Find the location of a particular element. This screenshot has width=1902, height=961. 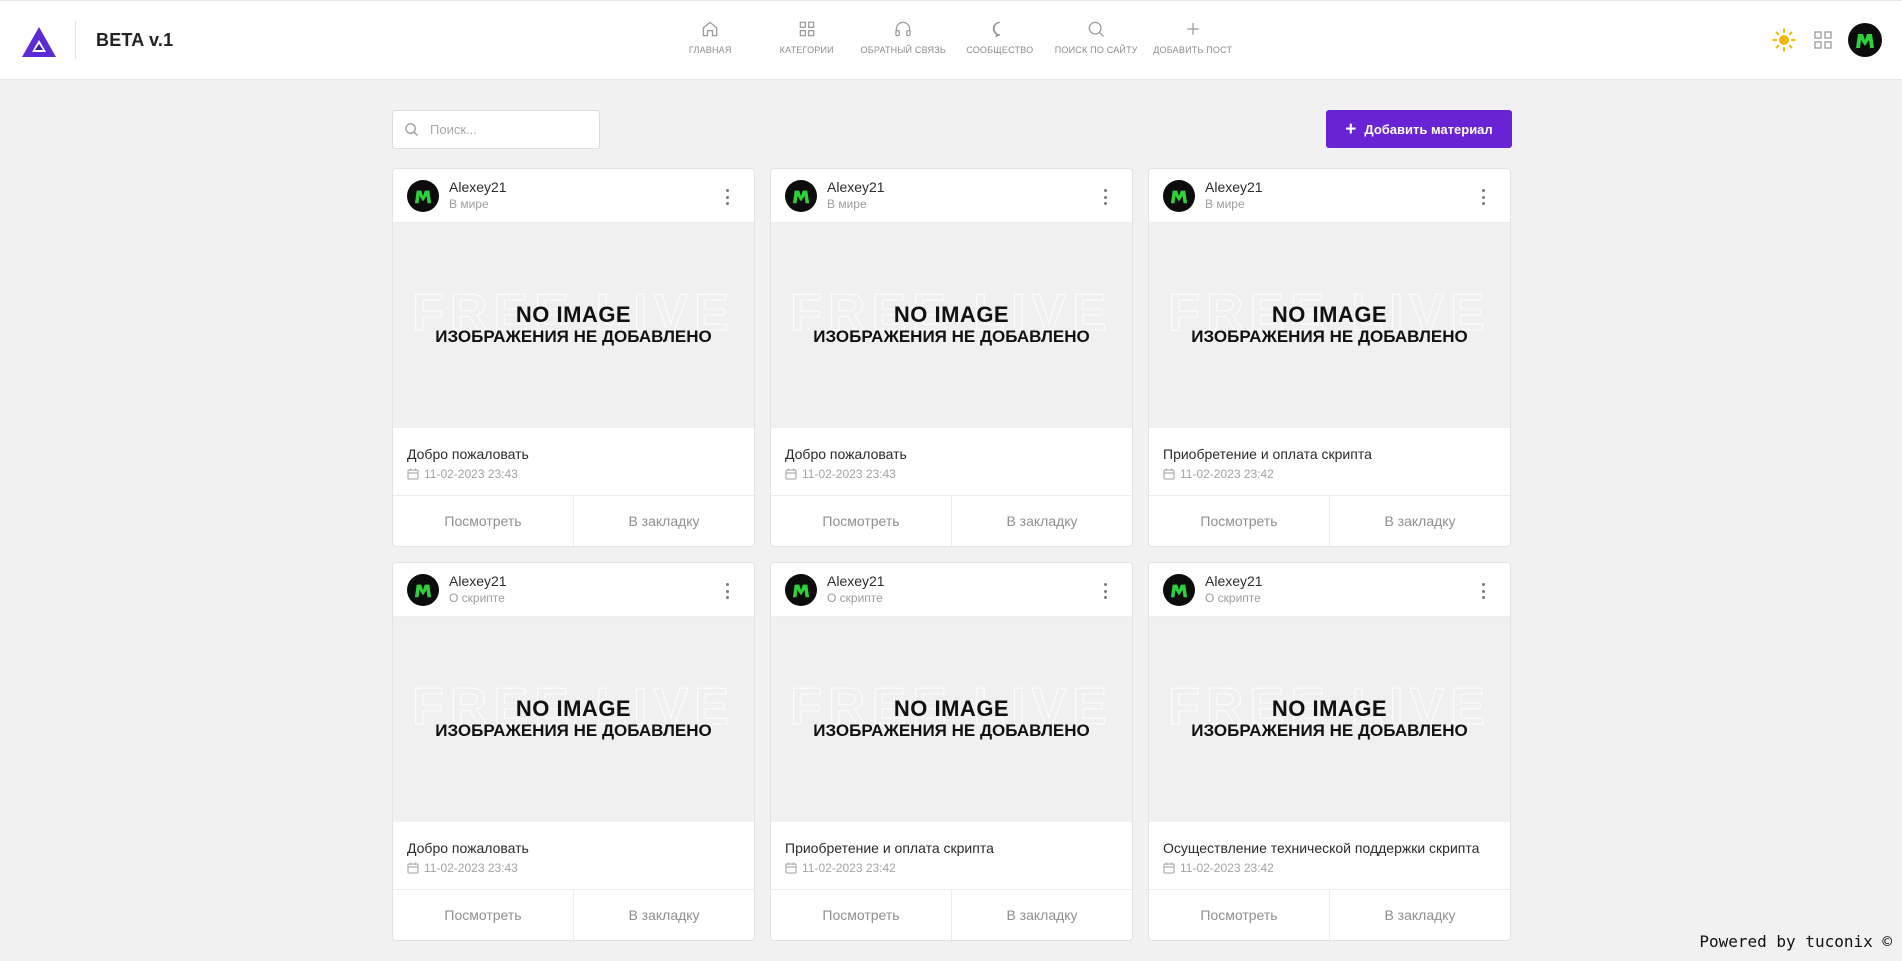

search-icon is located at coordinates (412, 130).